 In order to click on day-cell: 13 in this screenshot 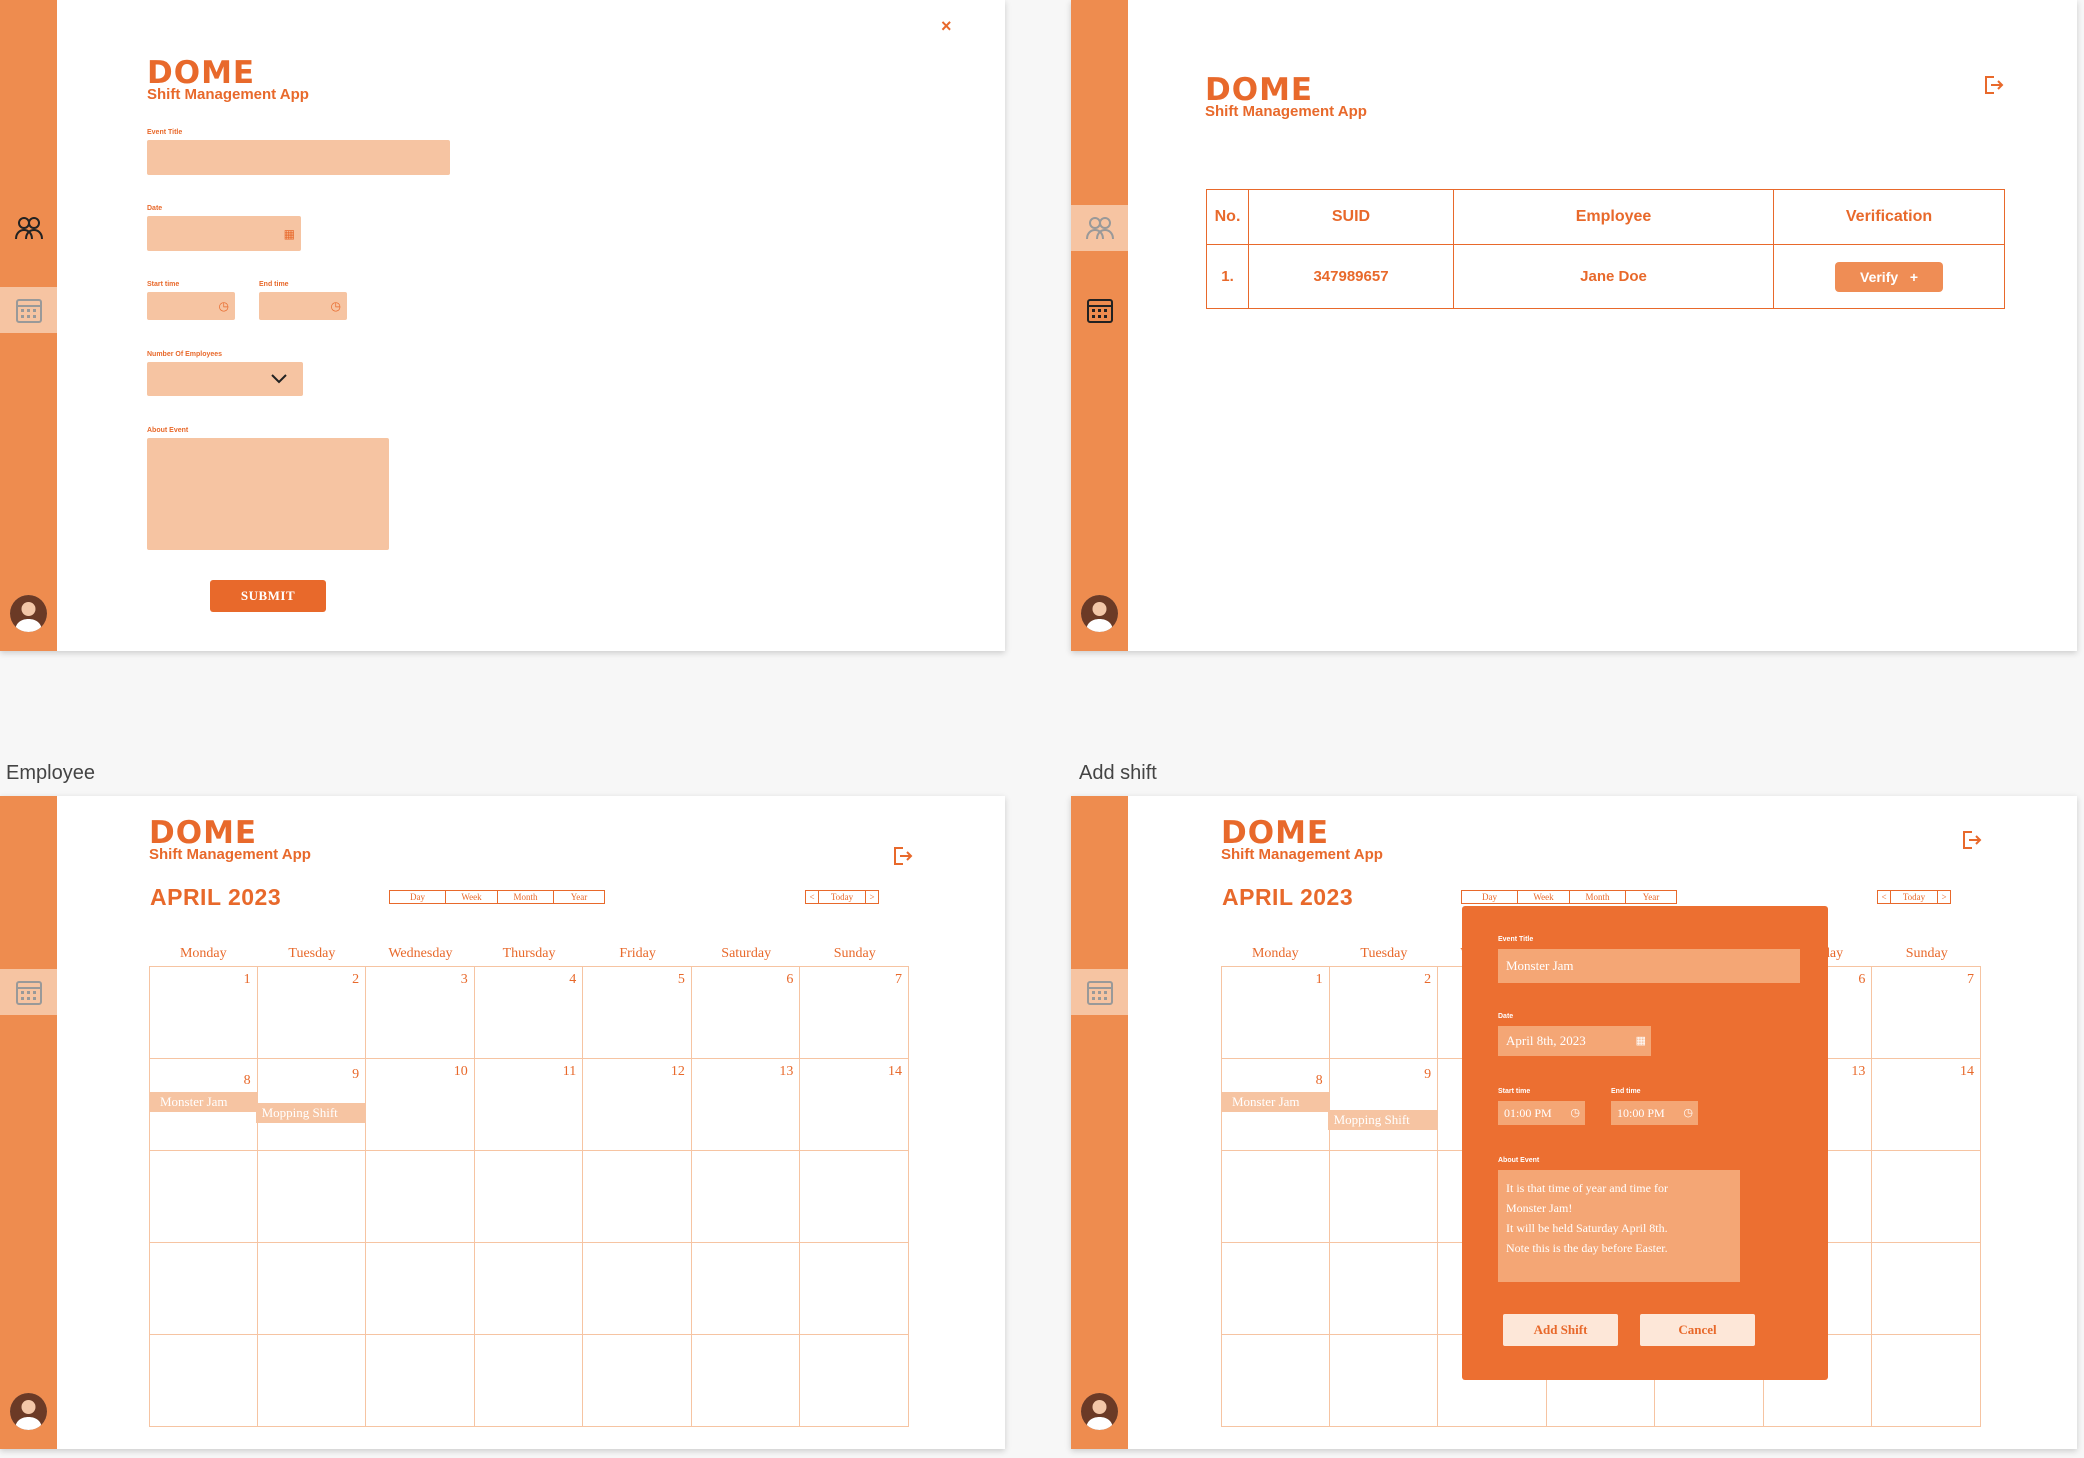, I will do `click(746, 1105)`.